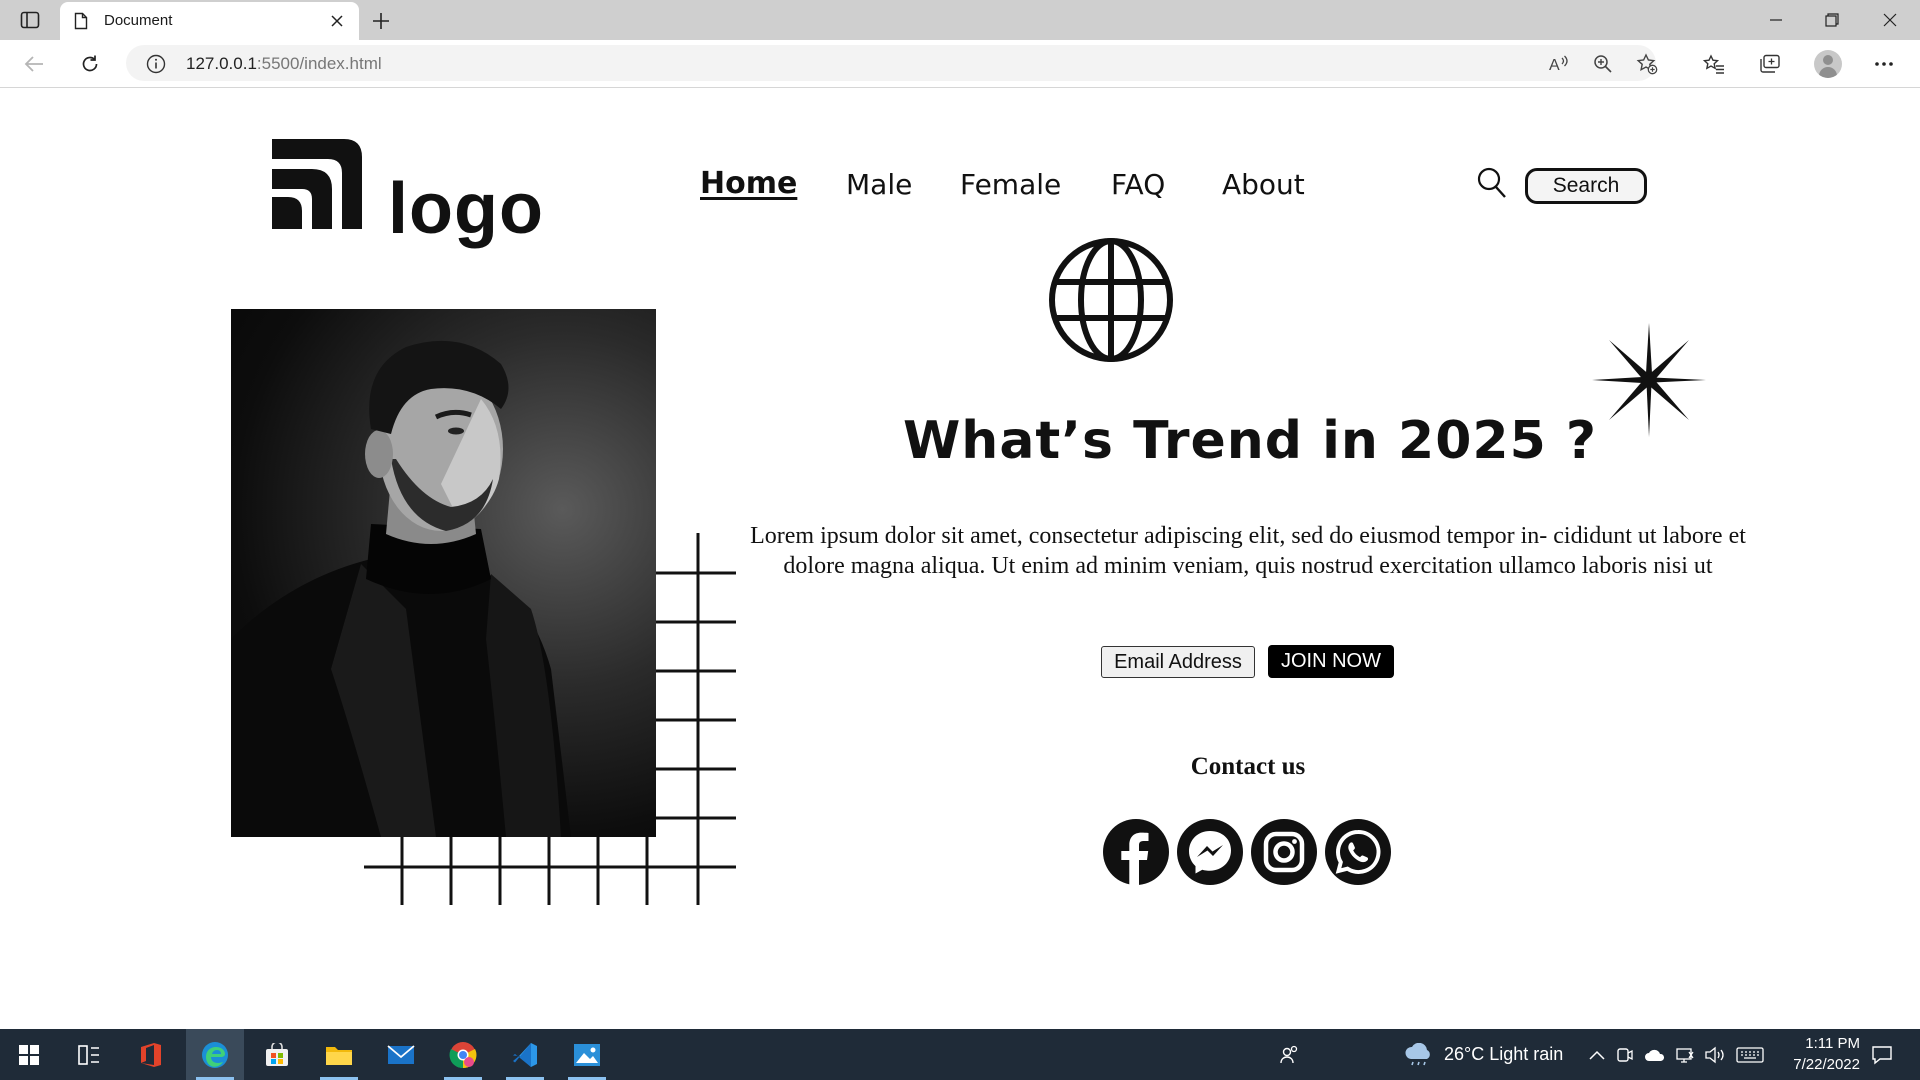 The height and width of the screenshot is (1080, 1920). Describe the element at coordinates (1603, 64) in the screenshot. I see `zoom-icon` at that location.